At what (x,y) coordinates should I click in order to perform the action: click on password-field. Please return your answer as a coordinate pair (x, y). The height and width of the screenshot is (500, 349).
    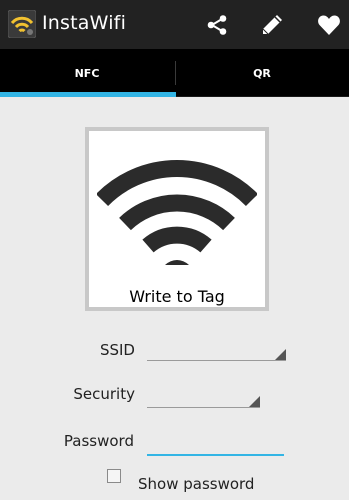
    Looking at the image, I should click on (215, 445).